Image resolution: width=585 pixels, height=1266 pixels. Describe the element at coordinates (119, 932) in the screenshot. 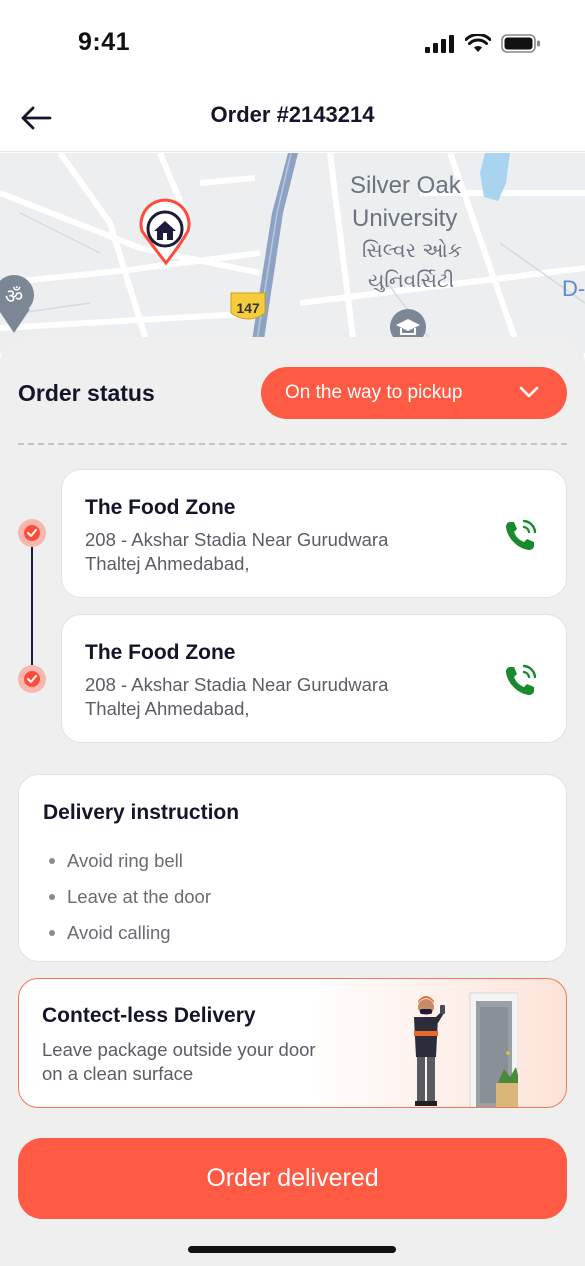

I see `instruction-text: Avoid calling` at that location.